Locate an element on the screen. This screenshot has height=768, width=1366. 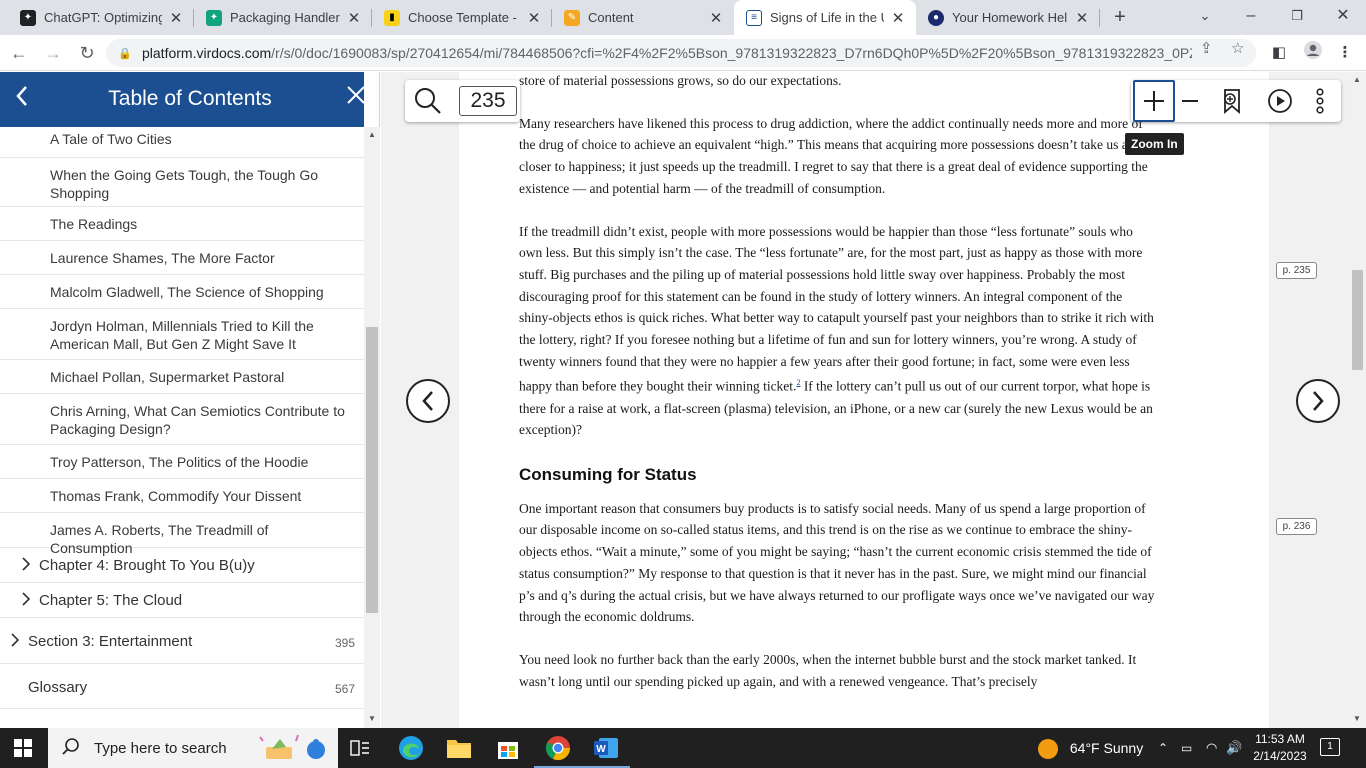
profile-avatar-icon is located at coordinates (1313, 53).